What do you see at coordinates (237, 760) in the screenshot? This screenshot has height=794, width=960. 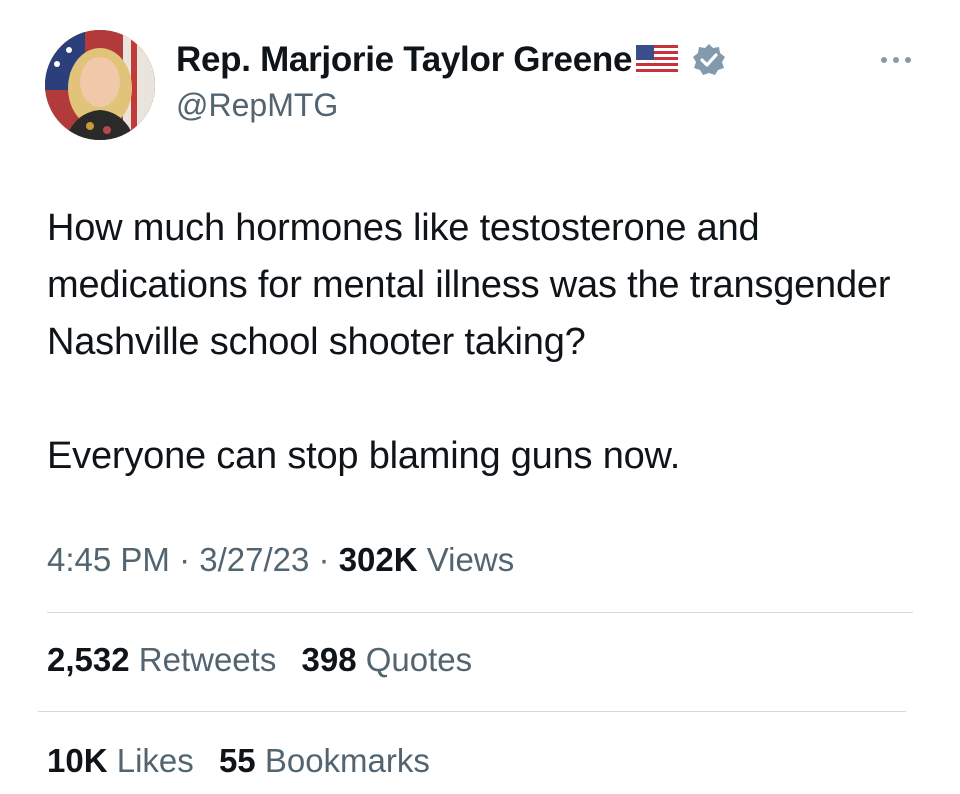 I see `bookmarks-count: 55` at bounding box center [237, 760].